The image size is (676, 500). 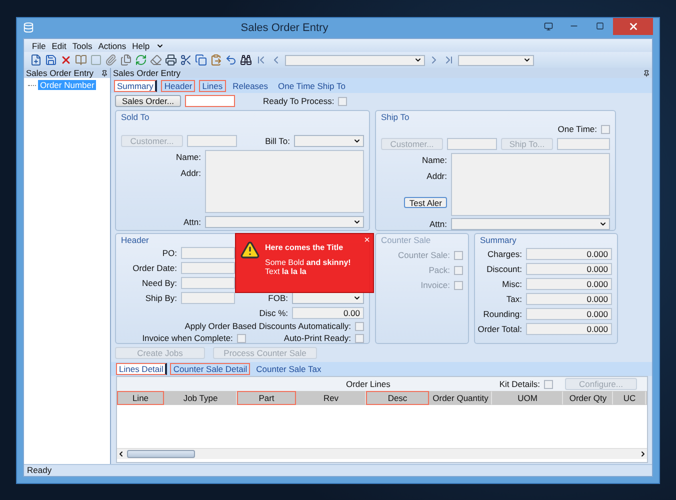 I want to click on app-icon, so click(x=28, y=27).